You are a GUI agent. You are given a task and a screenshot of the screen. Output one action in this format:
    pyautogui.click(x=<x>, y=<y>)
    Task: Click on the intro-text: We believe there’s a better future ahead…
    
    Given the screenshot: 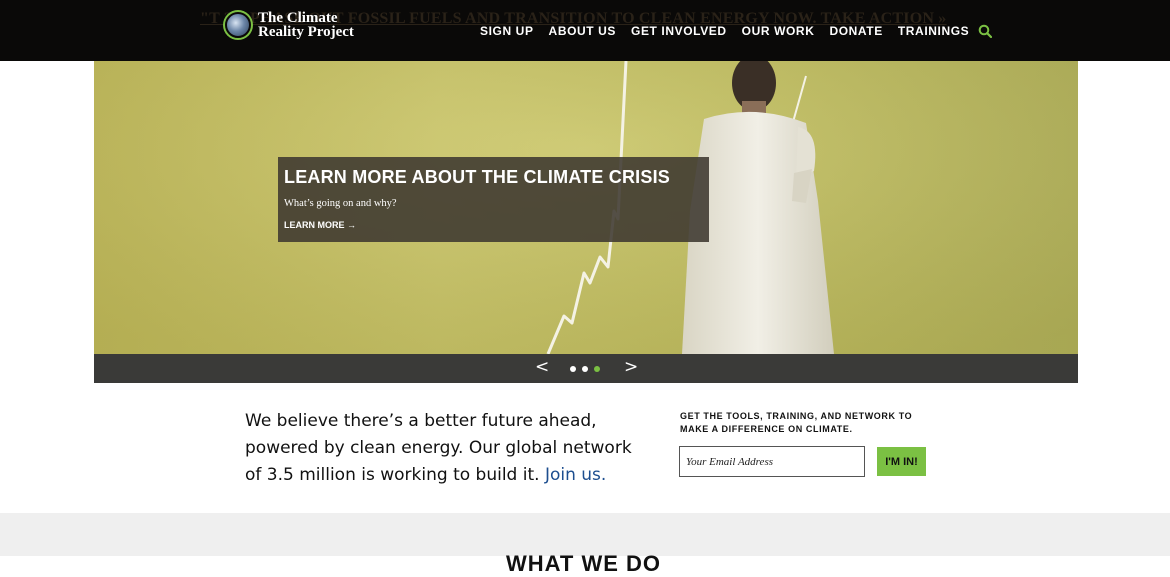 What is the action you would take?
    pyautogui.click(x=440, y=448)
    